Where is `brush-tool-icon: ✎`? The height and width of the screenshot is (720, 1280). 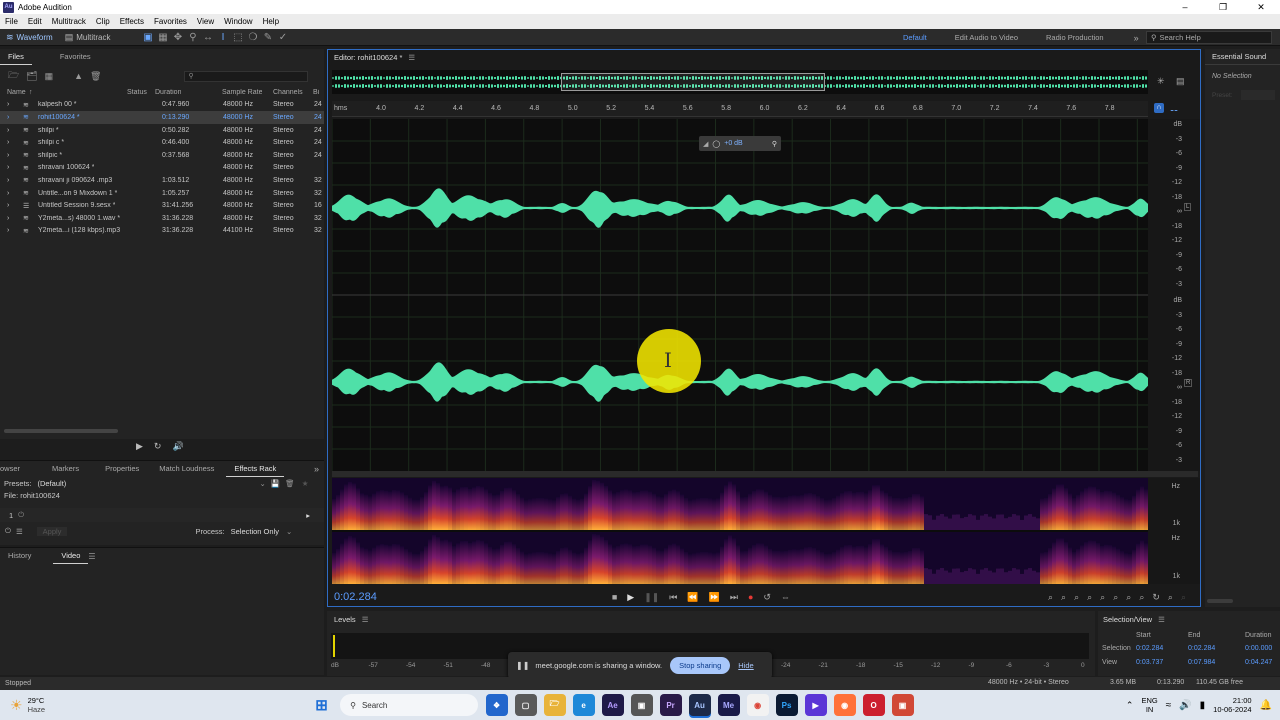
brush-tool-icon: ✎ is located at coordinates (267, 37).